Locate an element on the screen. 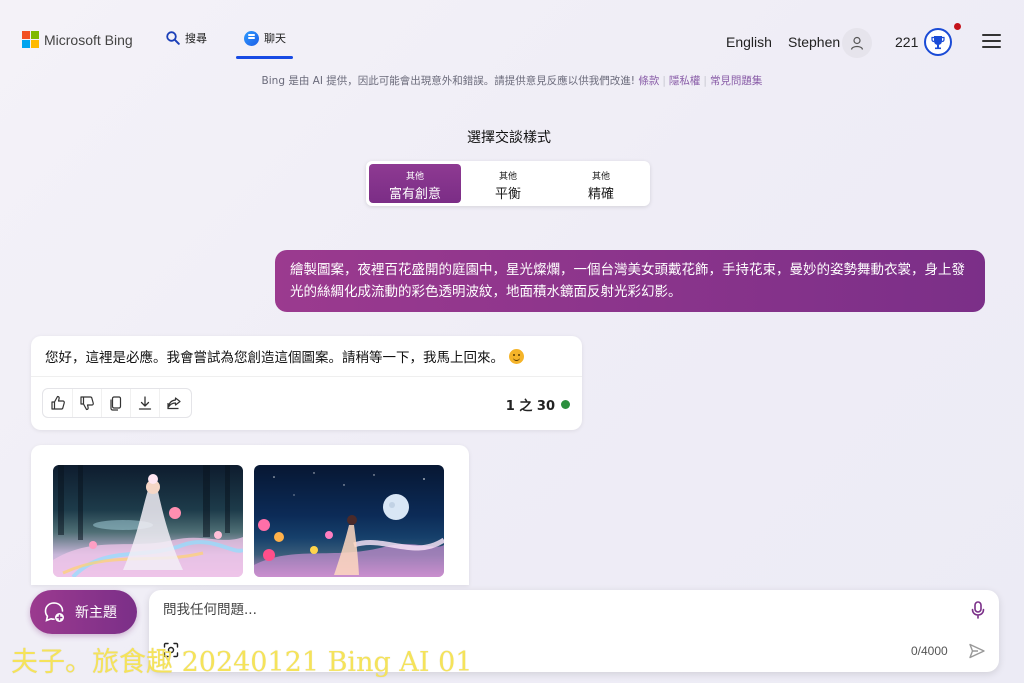 The width and height of the screenshot is (1024, 683). style-option-balanced: 其他 平衡 is located at coordinates (508, 183).